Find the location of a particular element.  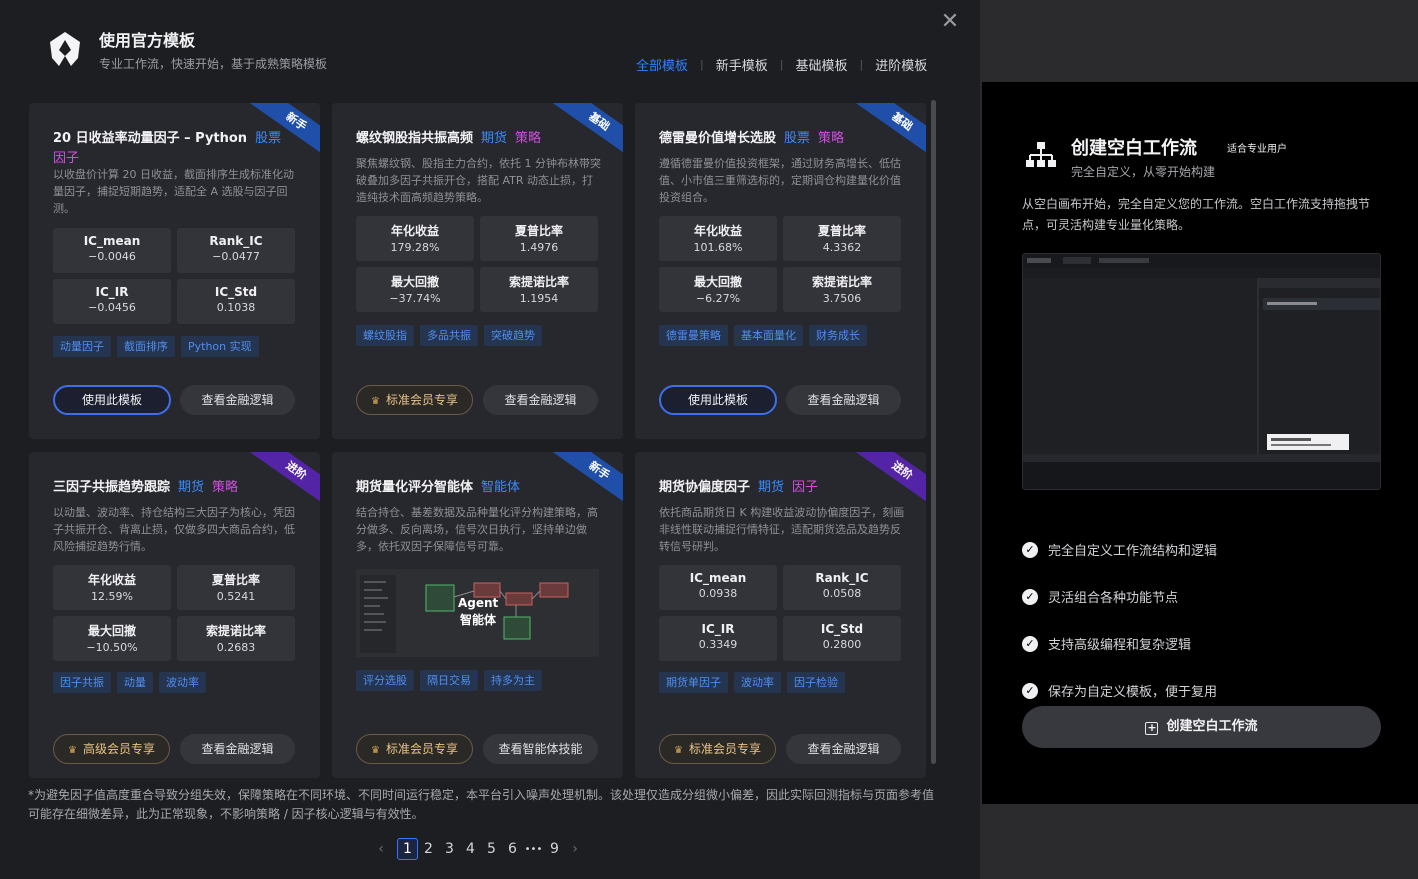

tag-chips: 期货单因子 波动率 因子检验 is located at coordinates (752, 682).